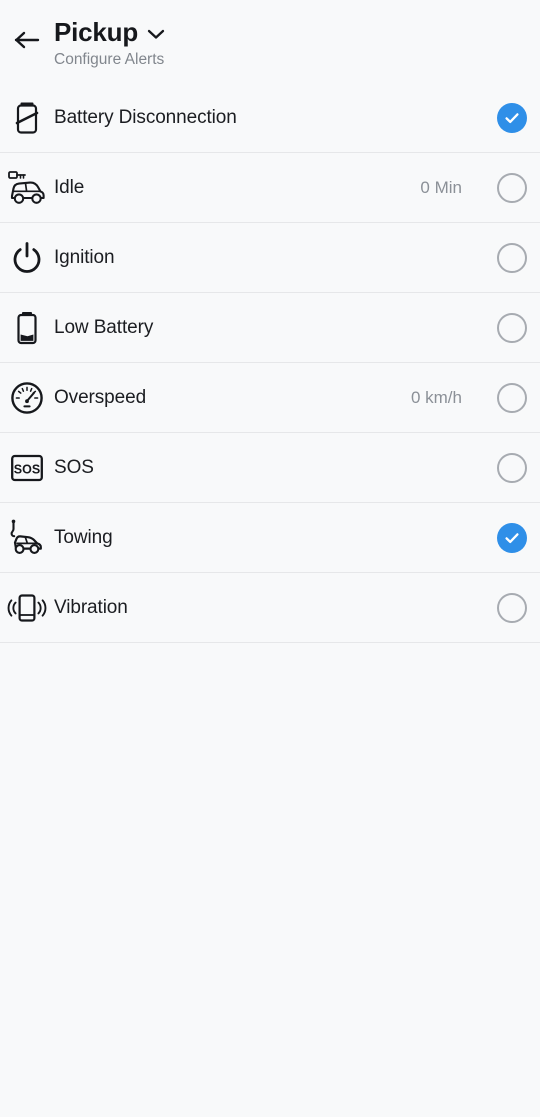  What do you see at coordinates (270, 328) in the screenshot?
I see `alert-row-low-battery: Low Battery` at bounding box center [270, 328].